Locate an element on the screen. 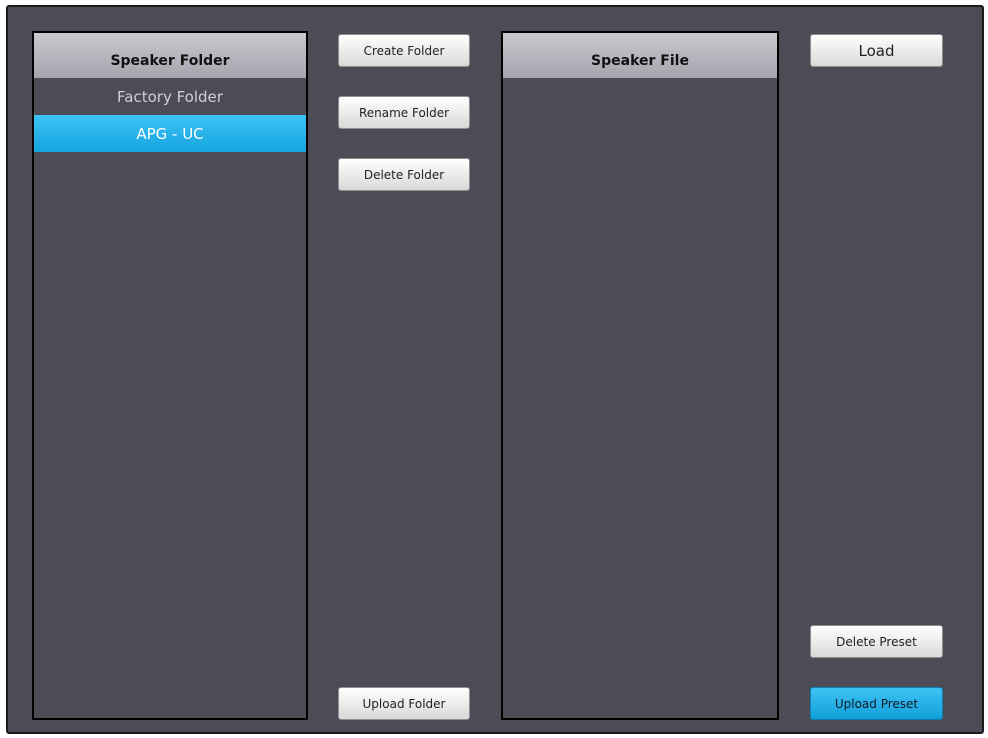 This screenshot has width=988, height=738. upload-folder-button: Upload Folder is located at coordinates (404, 703).